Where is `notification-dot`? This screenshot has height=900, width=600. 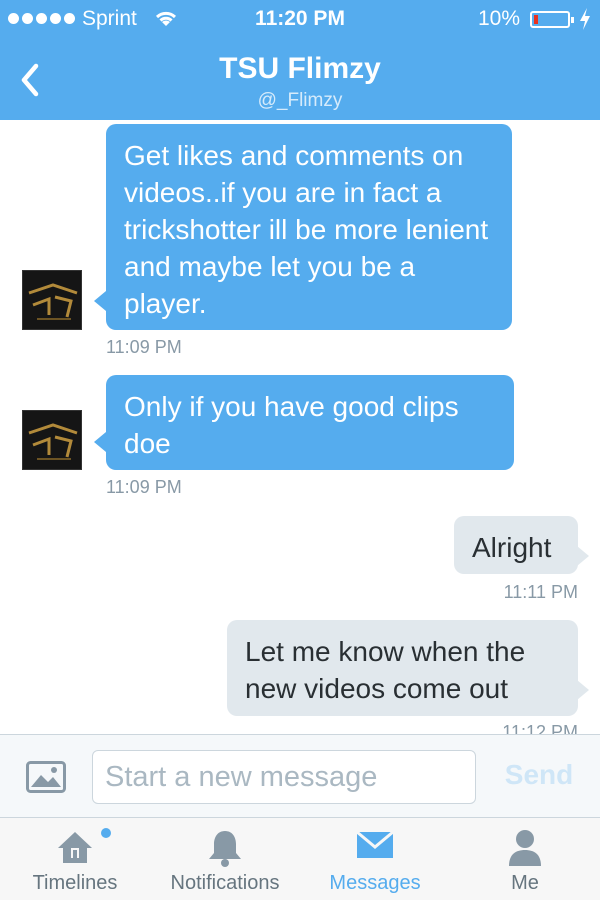 notification-dot is located at coordinates (106, 833).